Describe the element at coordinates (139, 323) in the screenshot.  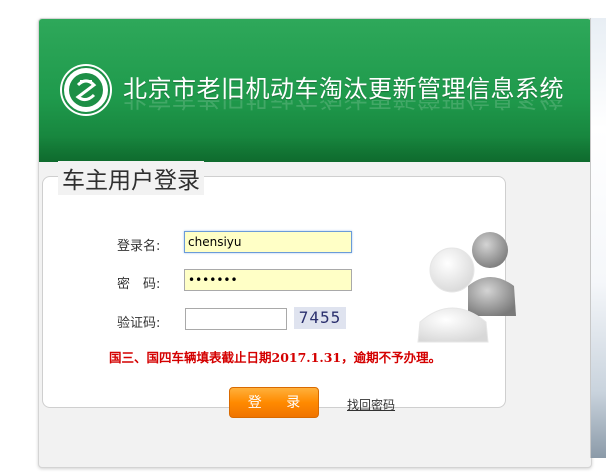
I see `captcha-label: 验证码:` at that location.